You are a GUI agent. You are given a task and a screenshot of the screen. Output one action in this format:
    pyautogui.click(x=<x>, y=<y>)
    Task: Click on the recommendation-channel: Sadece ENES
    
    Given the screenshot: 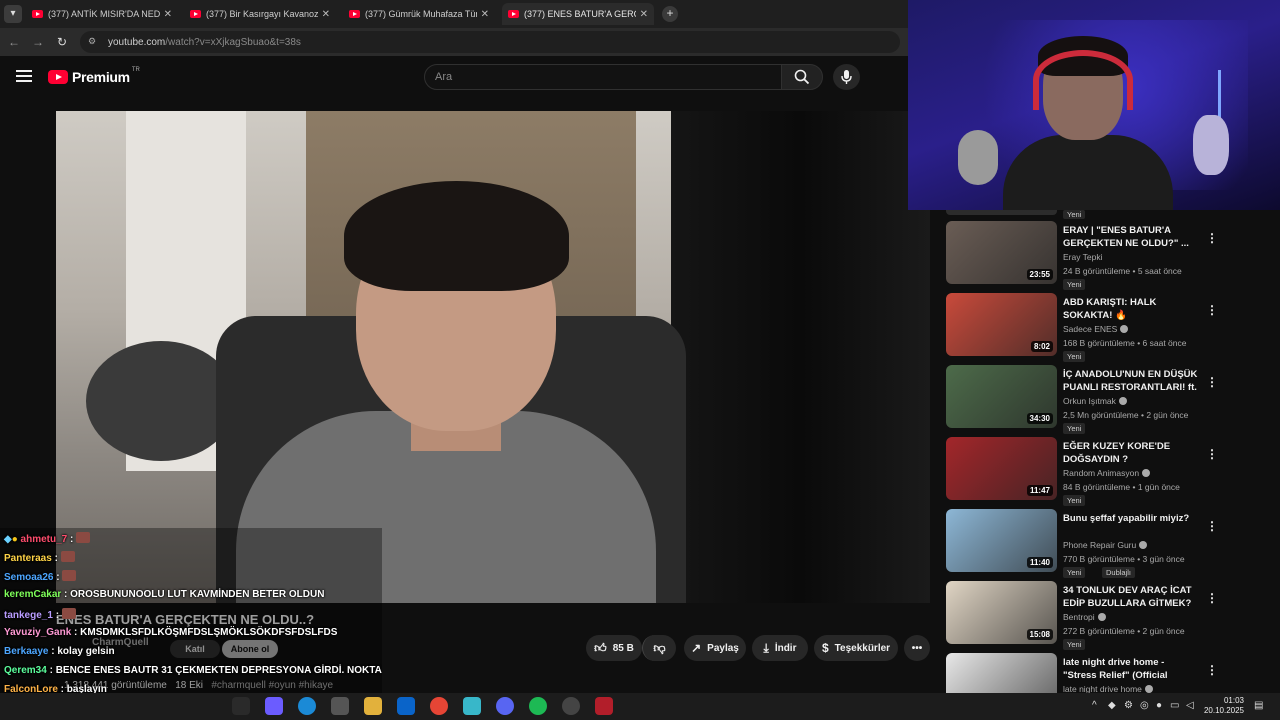 What is the action you would take?
    pyautogui.click(x=1096, y=329)
    